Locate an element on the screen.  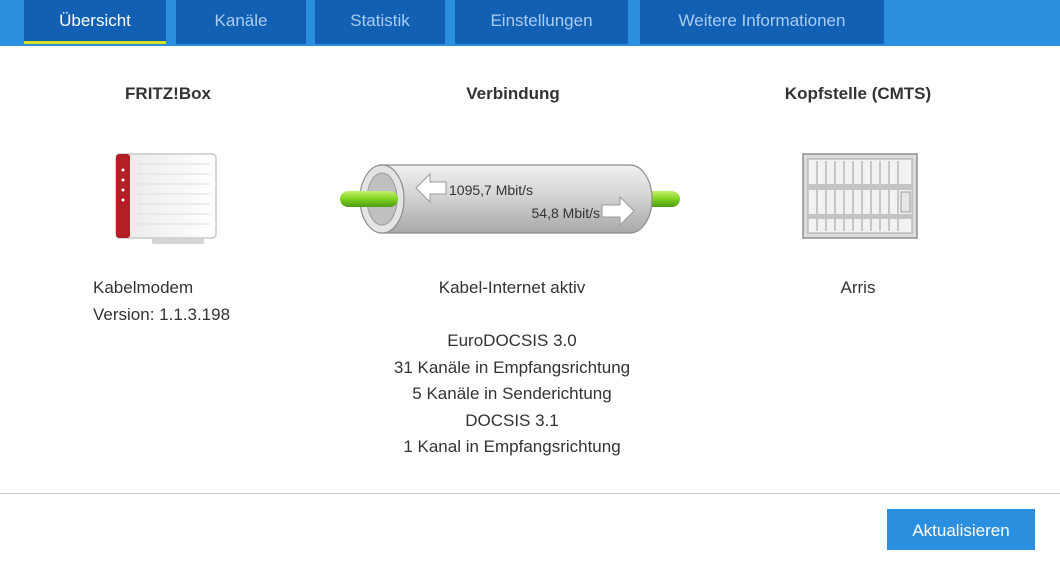
fritzbox-type: Kabelmodem is located at coordinates (143, 287).